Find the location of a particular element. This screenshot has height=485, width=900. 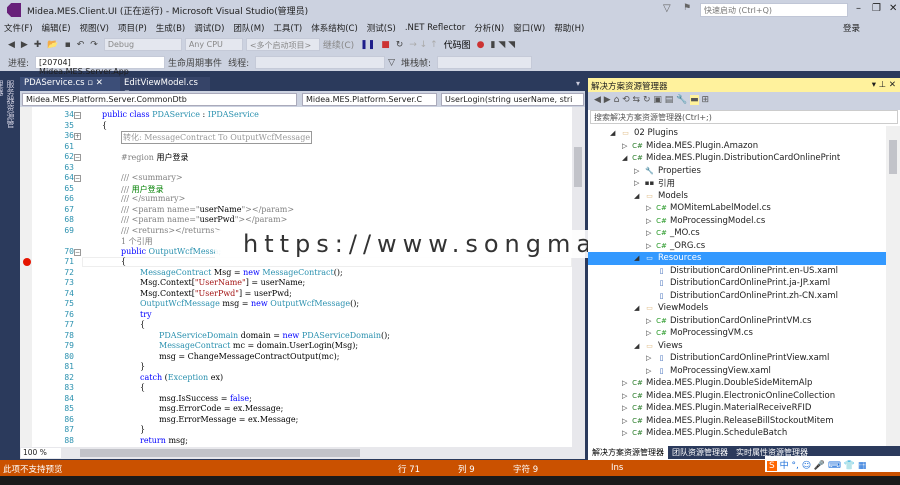

code-line: public OutputWcfMessa; is located at coordinates (171, 251).